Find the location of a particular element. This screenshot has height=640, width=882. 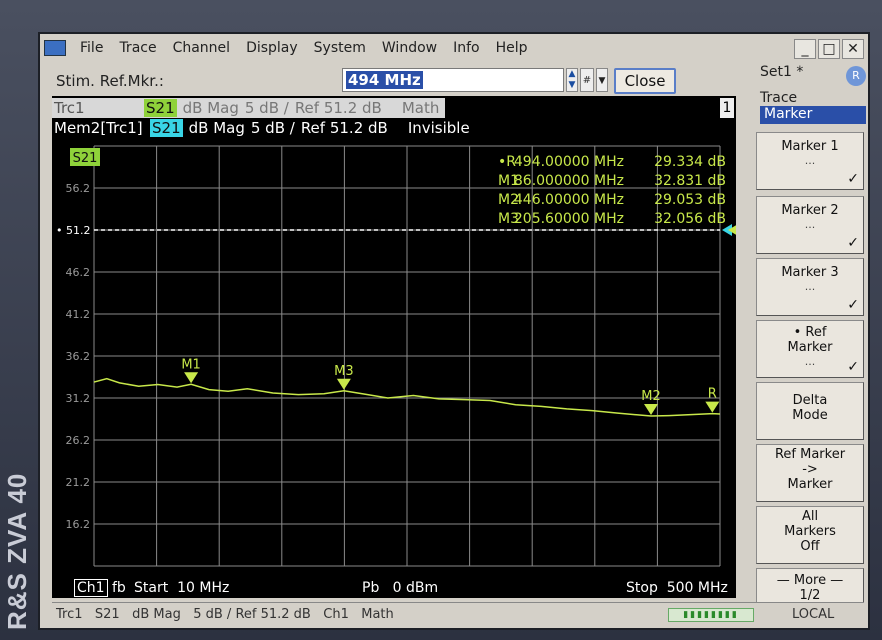

marker-triangle-r is located at coordinates (712, 407).